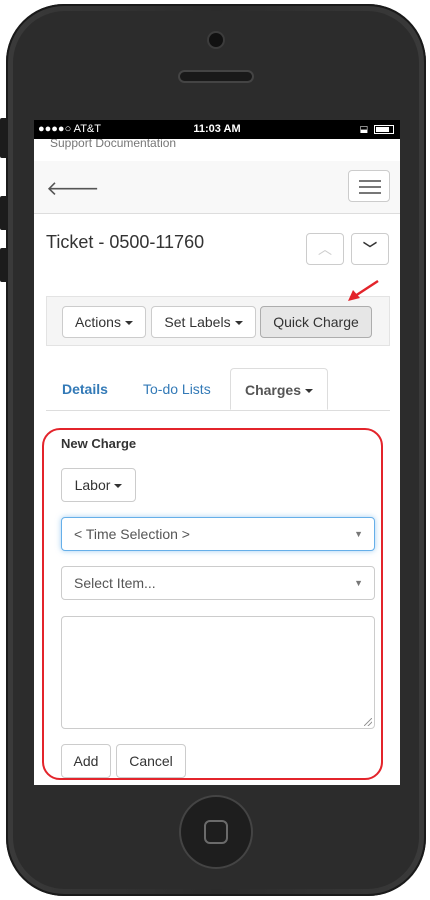  I want to click on back-arrow-icon: 🡐, so click(73, 188).